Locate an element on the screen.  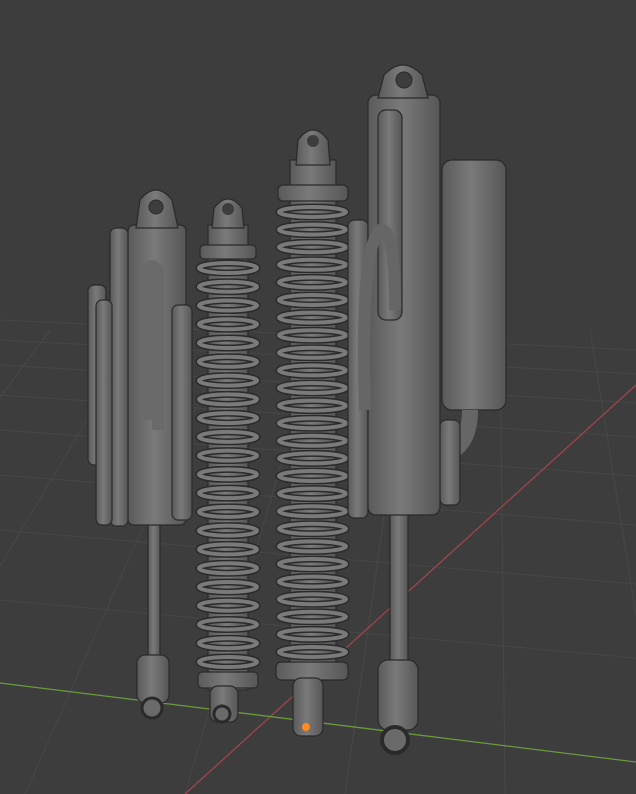
coilover-large is located at coordinates (312, 433).